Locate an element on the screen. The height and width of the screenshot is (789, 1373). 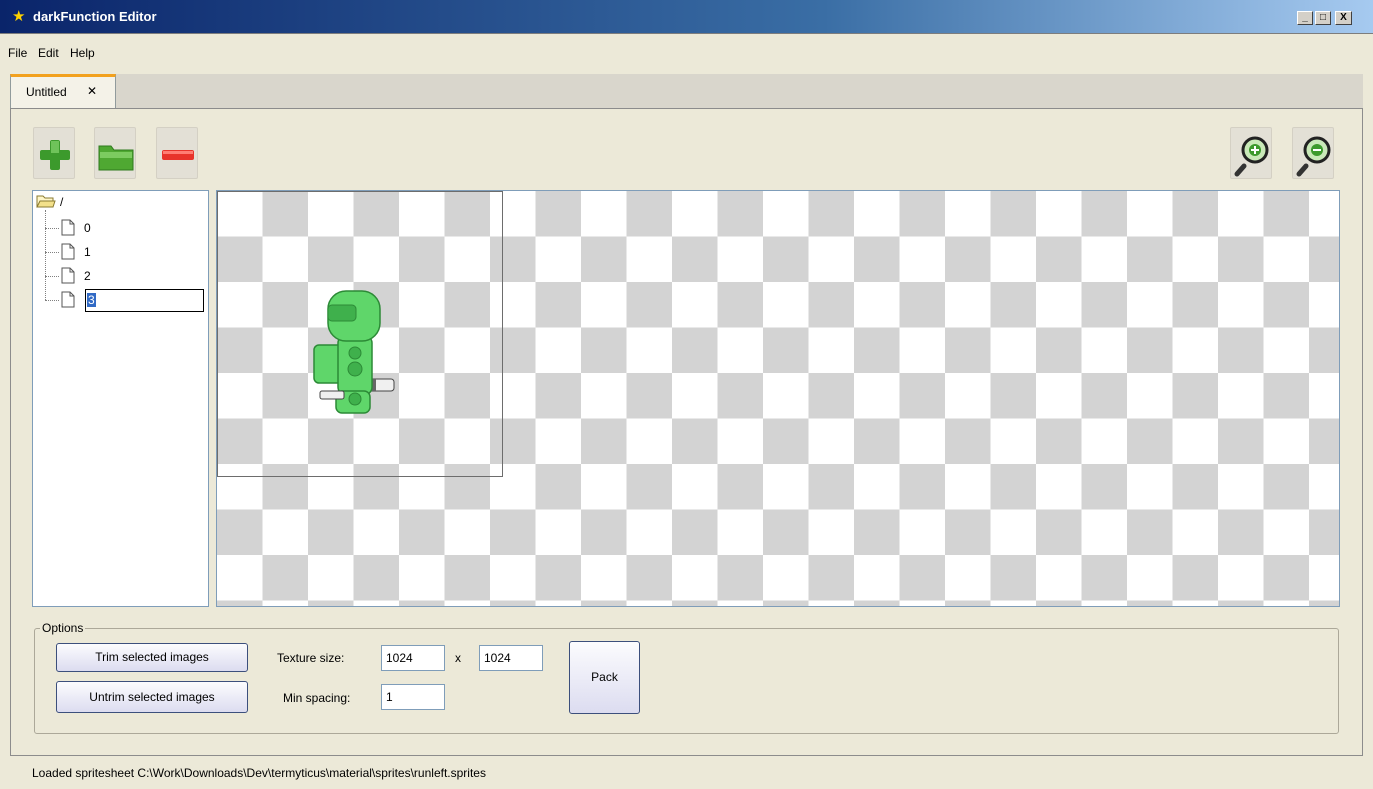
window-title: darkFunction Editor is located at coordinates (95, 16).